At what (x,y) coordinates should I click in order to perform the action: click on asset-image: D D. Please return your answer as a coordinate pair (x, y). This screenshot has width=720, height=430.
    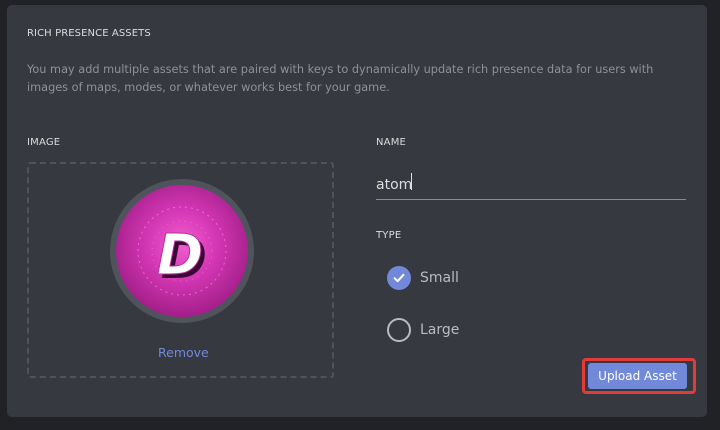
    Looking at the image, I should click on (182, 251).